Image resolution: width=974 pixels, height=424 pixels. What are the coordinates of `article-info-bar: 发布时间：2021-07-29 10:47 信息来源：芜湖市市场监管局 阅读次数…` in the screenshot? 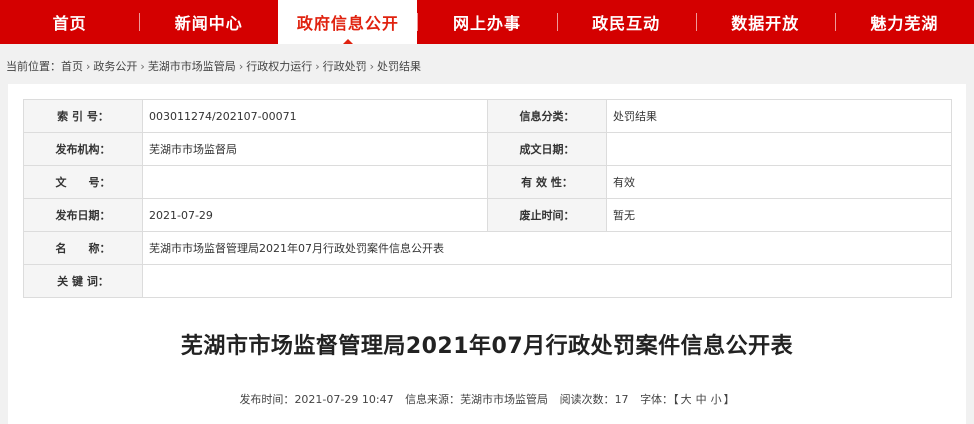 It's located at (487, 399).